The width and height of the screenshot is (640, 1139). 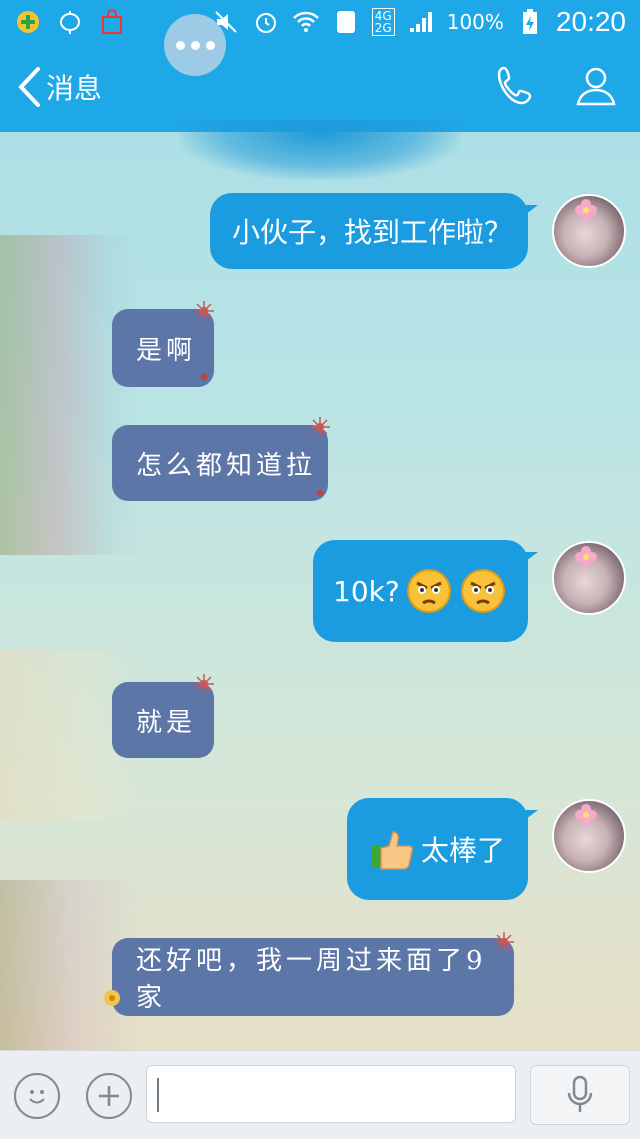 I want to click on voice-input-button, so click(x=580, y=1095).